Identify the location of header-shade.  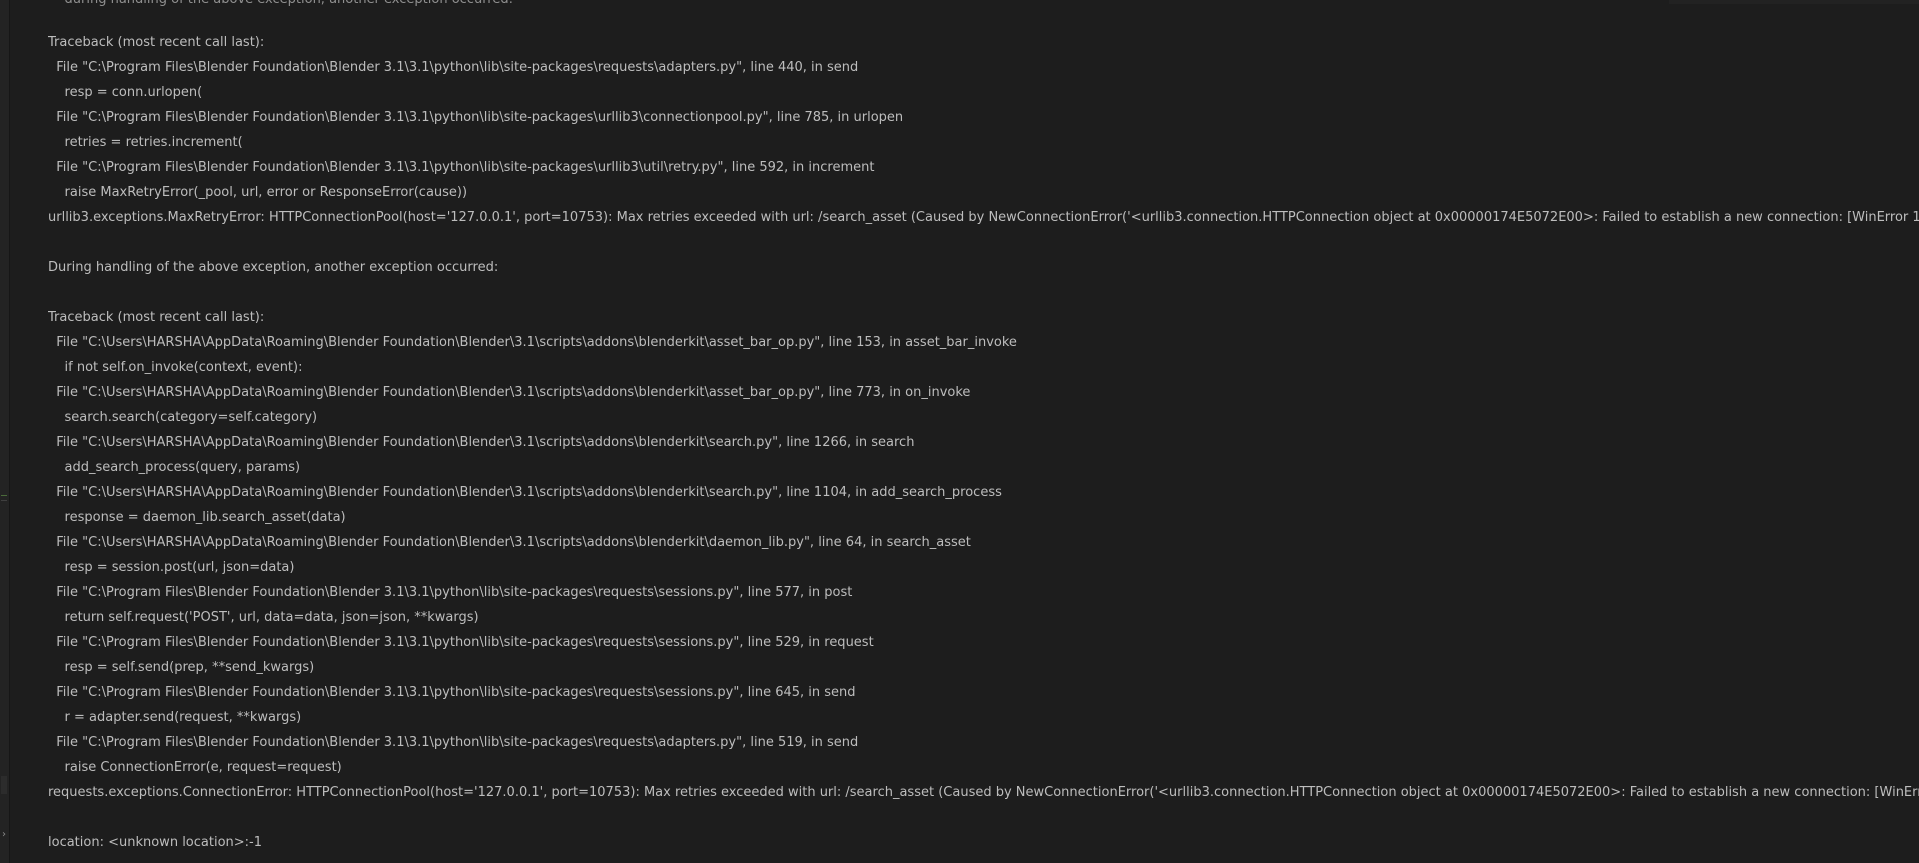
(1794, 2).